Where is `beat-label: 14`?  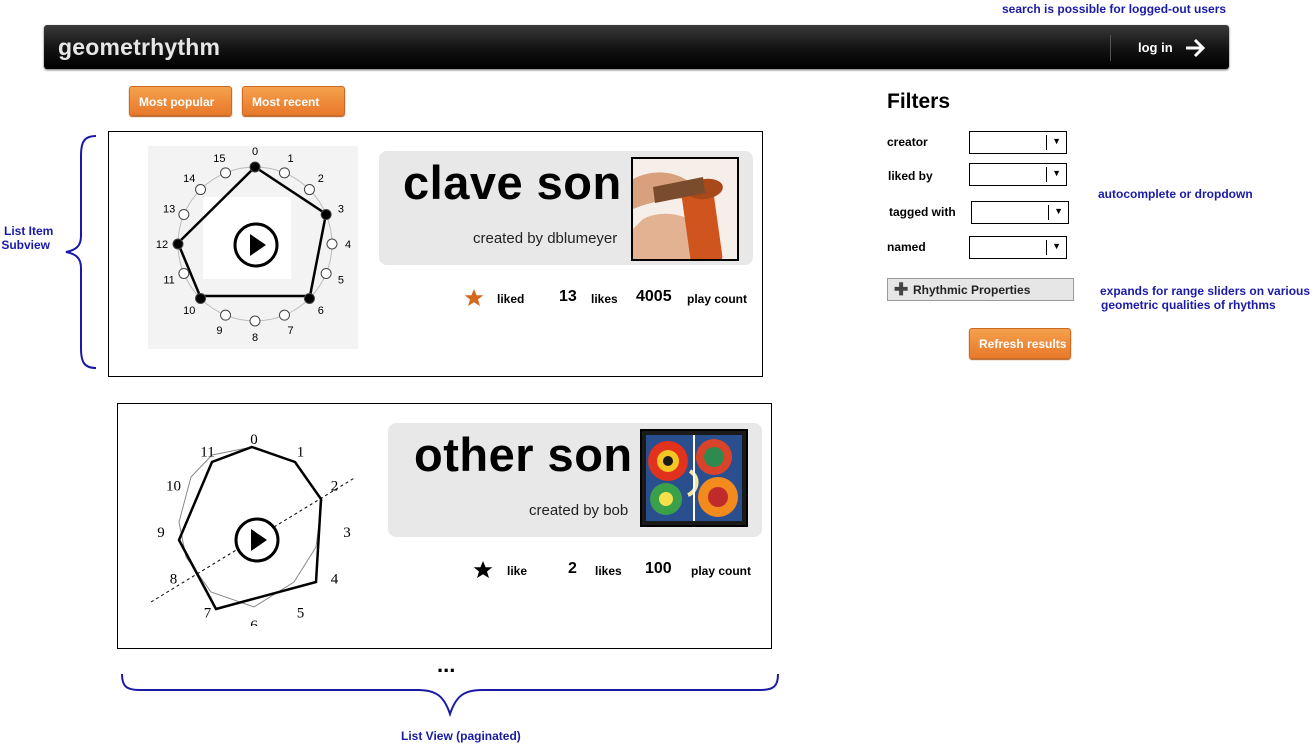 beat-label: 14 is located at coordinates (189, 179).